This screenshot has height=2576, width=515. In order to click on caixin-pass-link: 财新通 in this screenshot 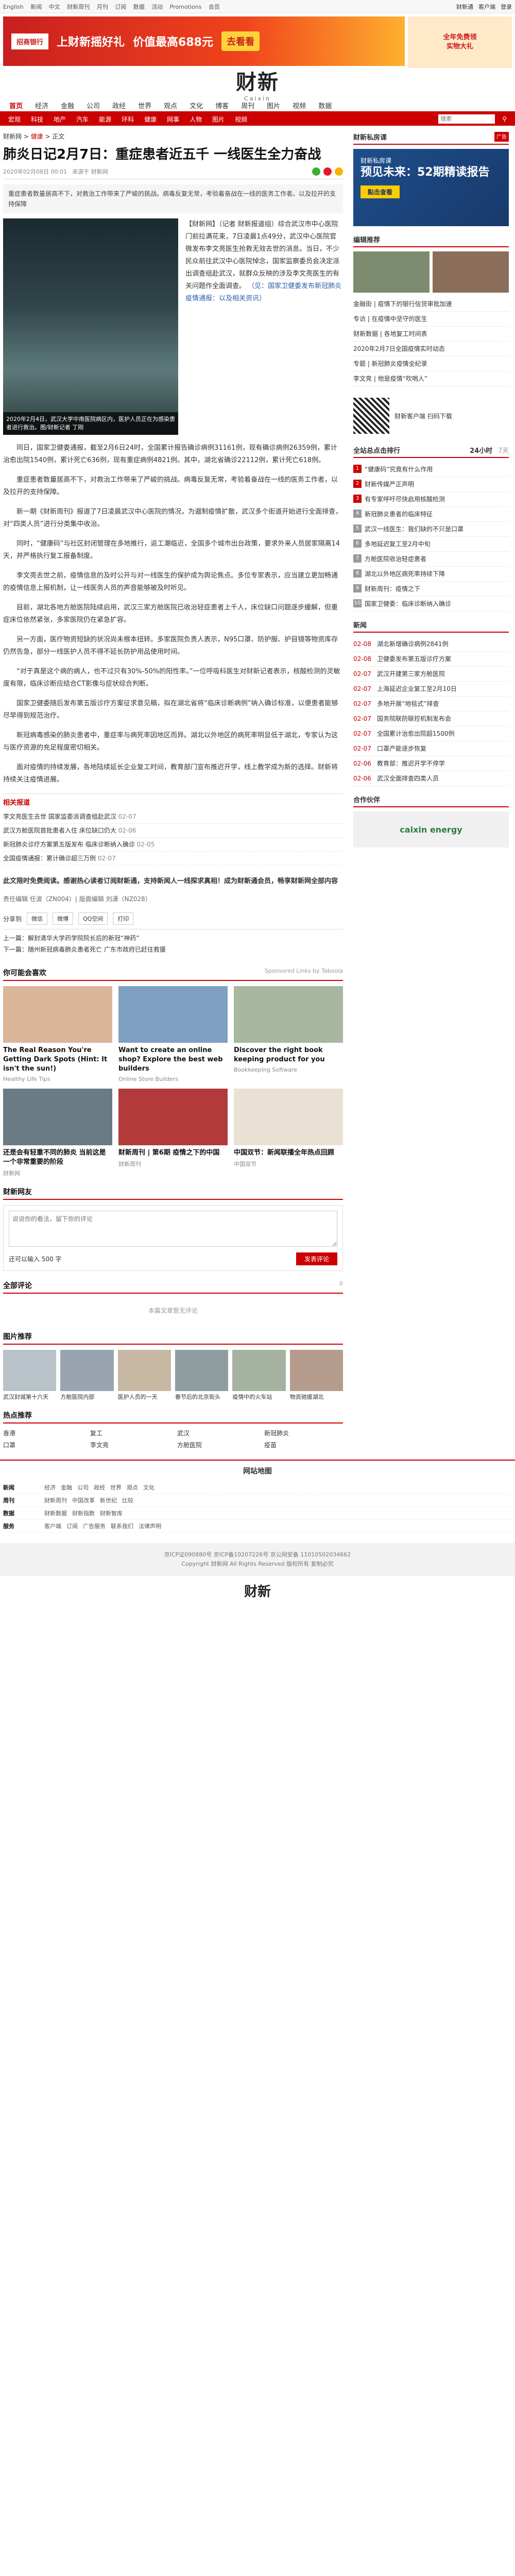, I will do `click(464, 7)`.